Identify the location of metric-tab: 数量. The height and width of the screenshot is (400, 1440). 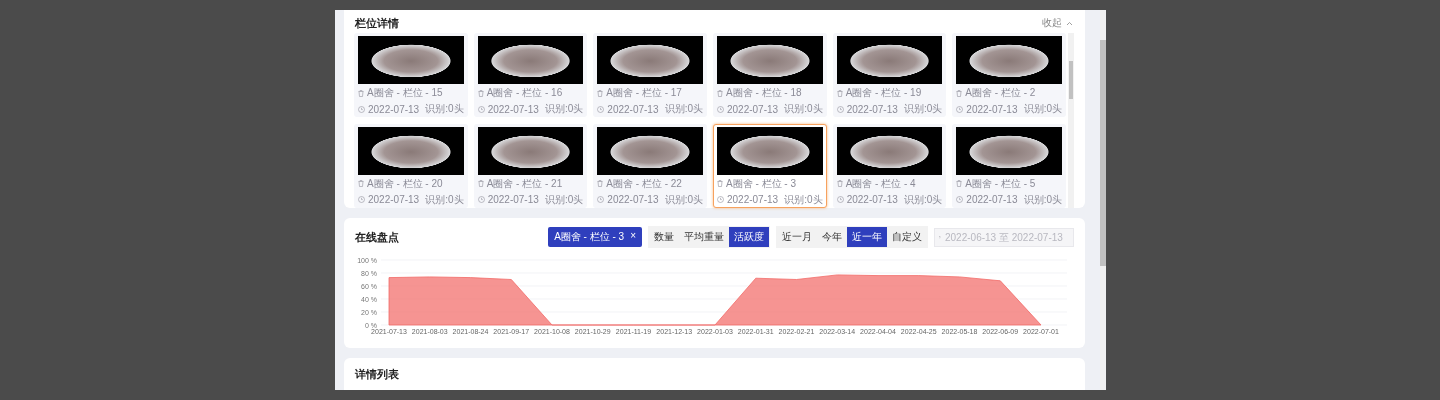
(664, 237).